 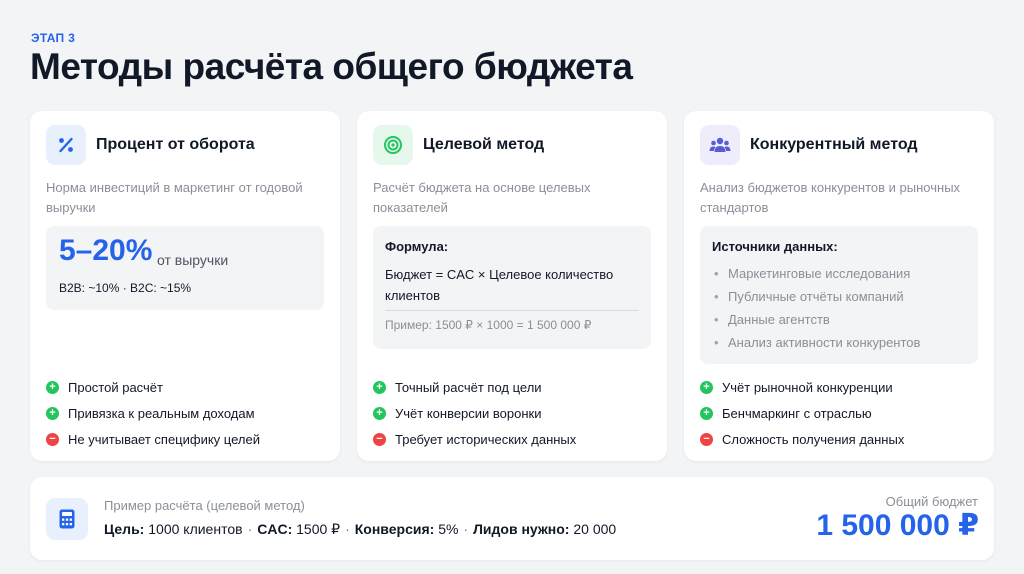 What do you see at coordinates (817, 342) in the screenshot?
I see `list-item: • Анализ активности конкурентов` at bounding box center [817, 342].